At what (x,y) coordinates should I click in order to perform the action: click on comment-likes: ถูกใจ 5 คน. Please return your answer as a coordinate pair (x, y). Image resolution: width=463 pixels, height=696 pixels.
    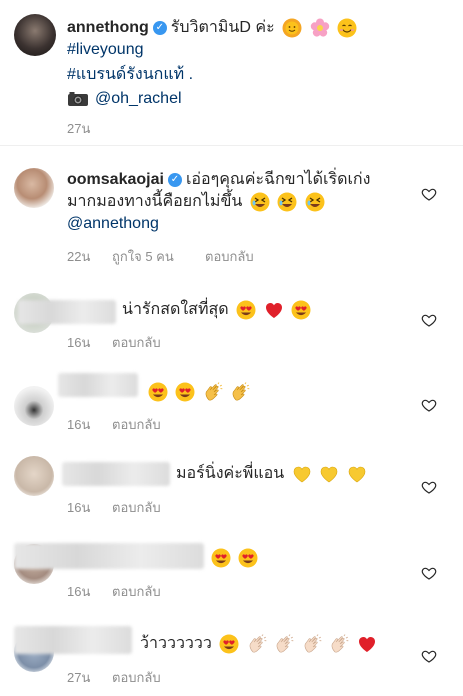
    Looking at the image, I should click on (143, 256).